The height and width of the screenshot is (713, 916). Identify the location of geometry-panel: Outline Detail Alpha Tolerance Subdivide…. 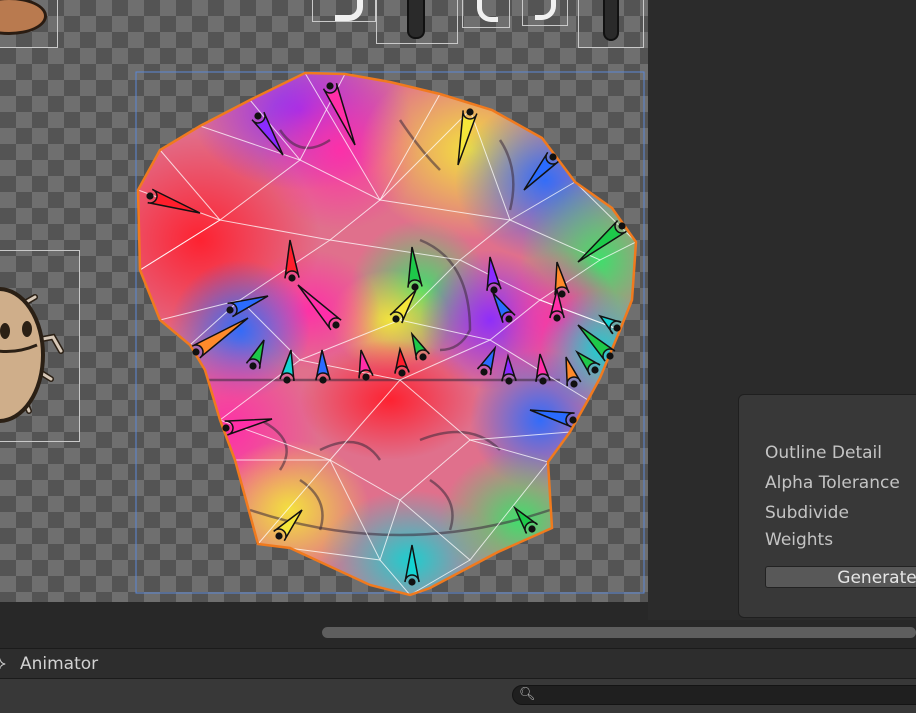
(827, 506).